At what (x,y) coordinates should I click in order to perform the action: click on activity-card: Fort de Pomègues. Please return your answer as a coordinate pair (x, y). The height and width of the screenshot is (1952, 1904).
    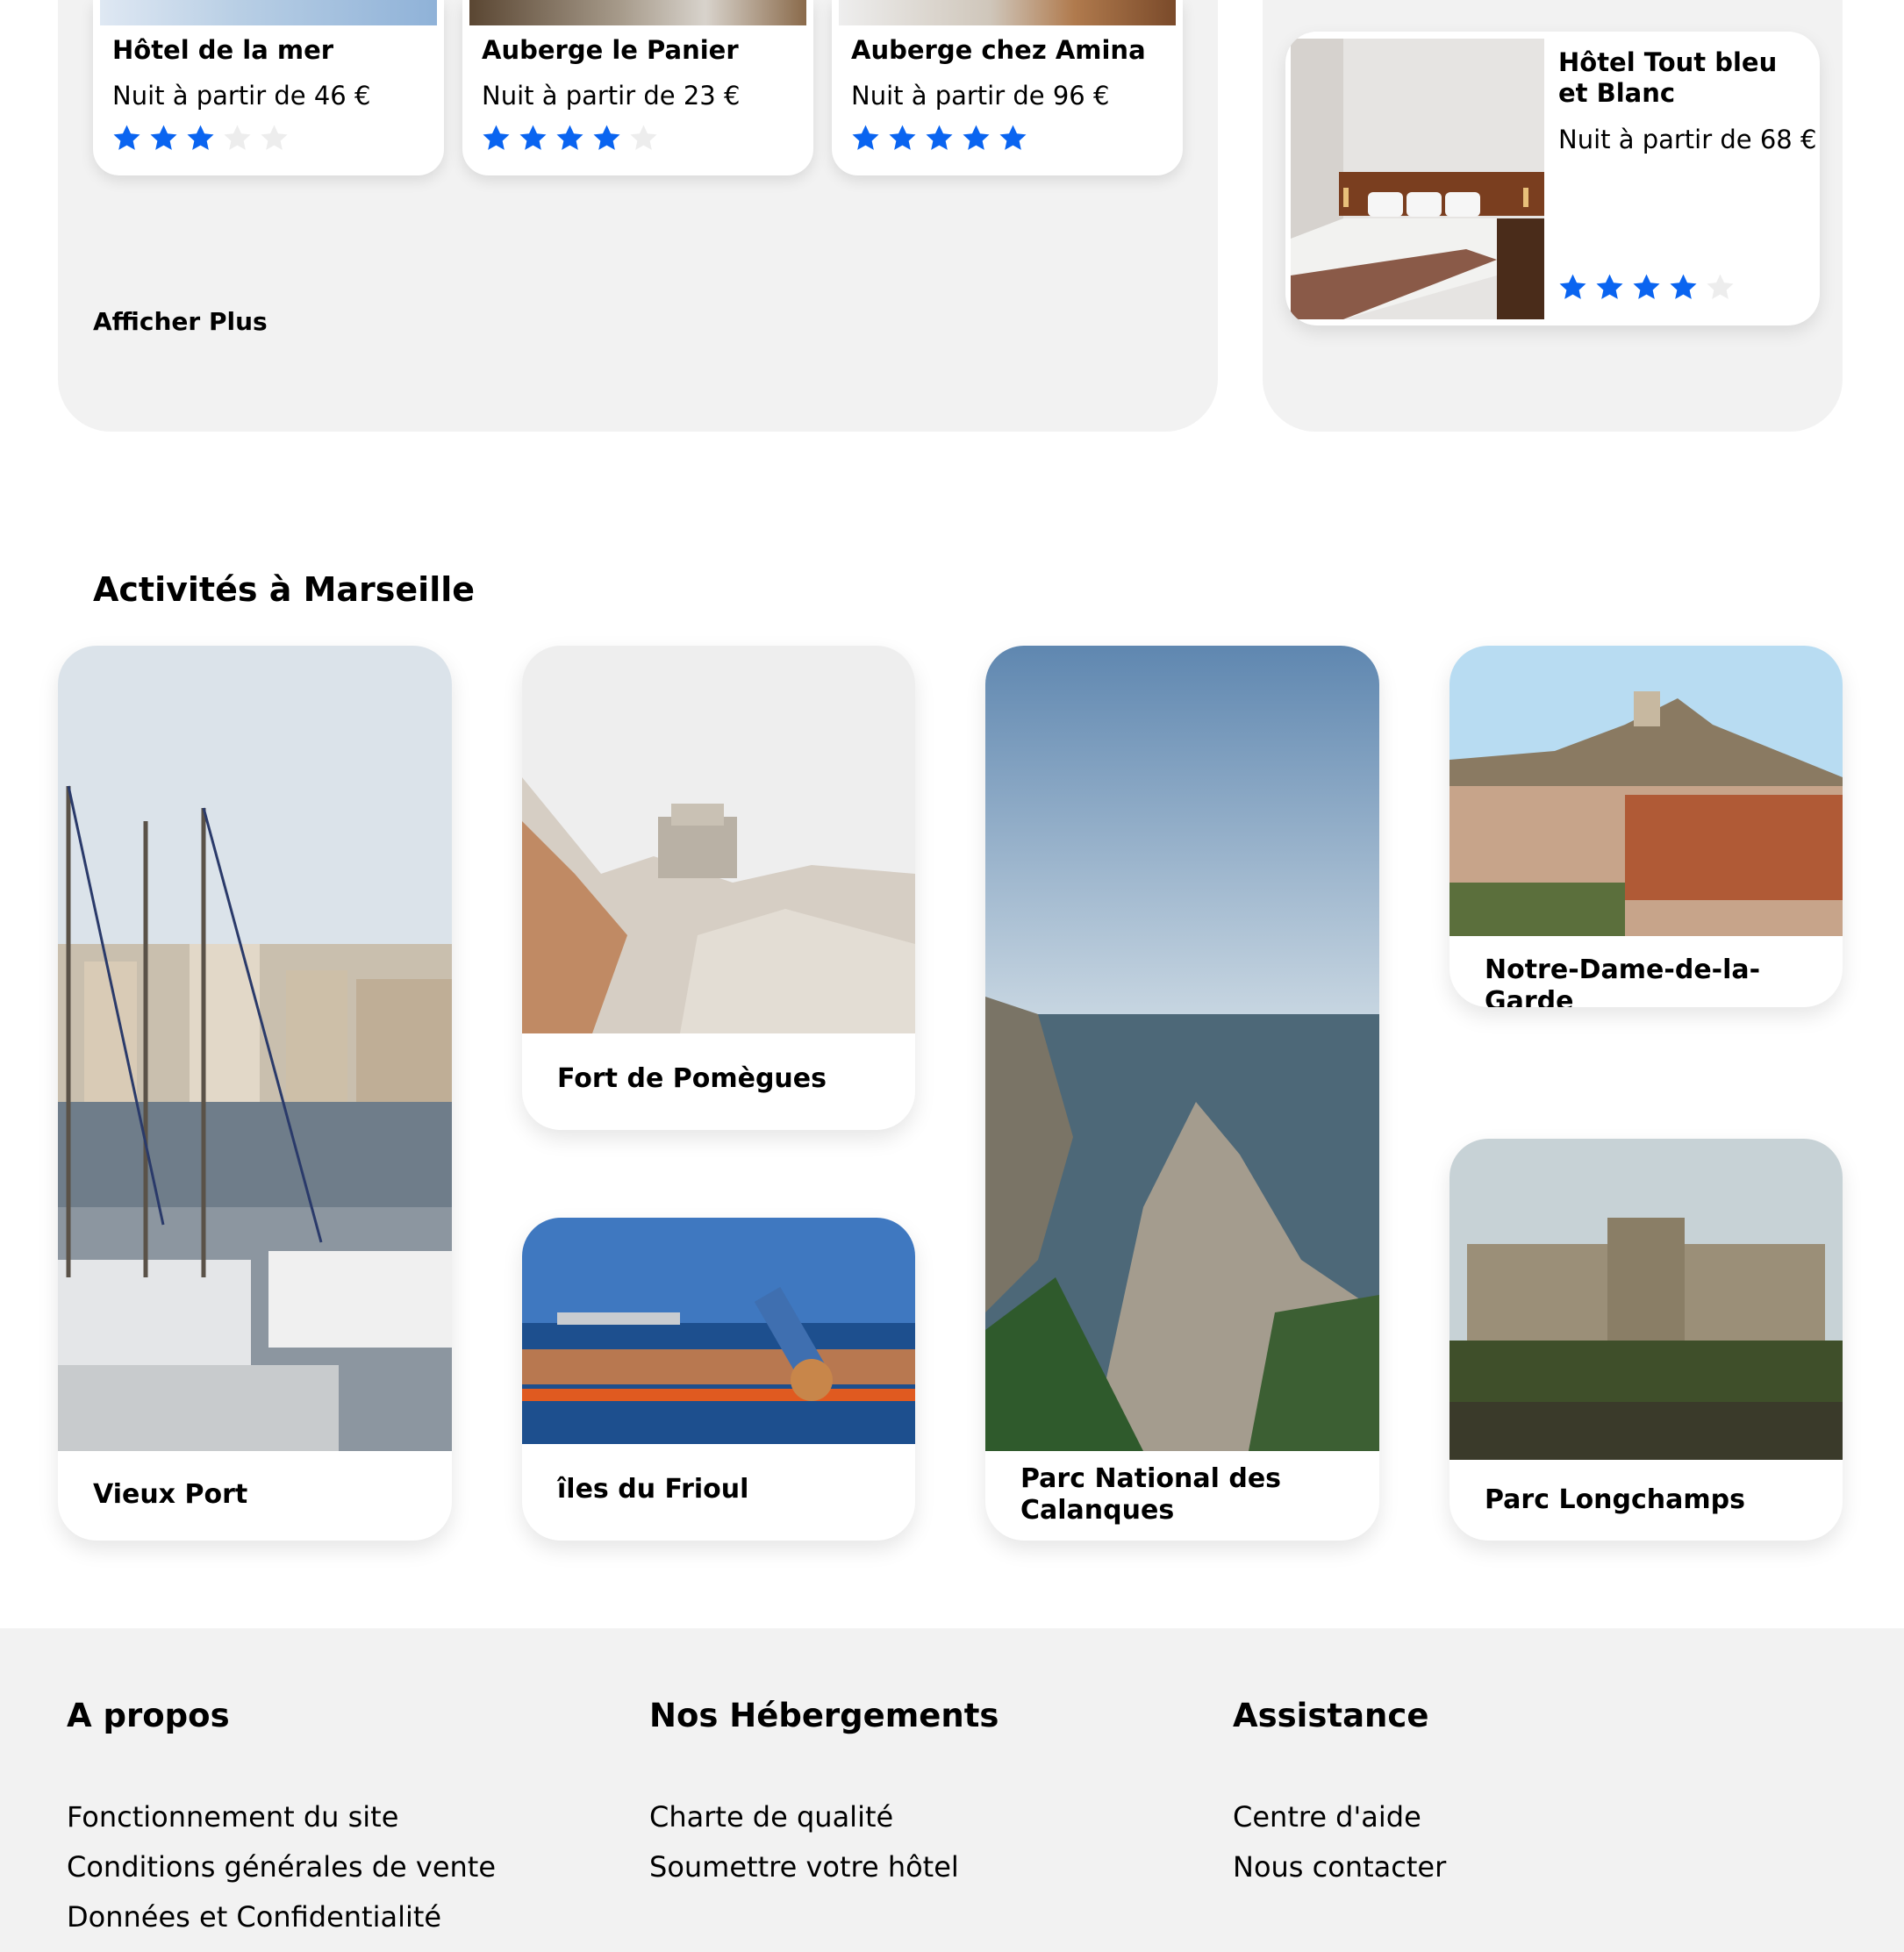
    Looking at the image, I should click on (718, 888).